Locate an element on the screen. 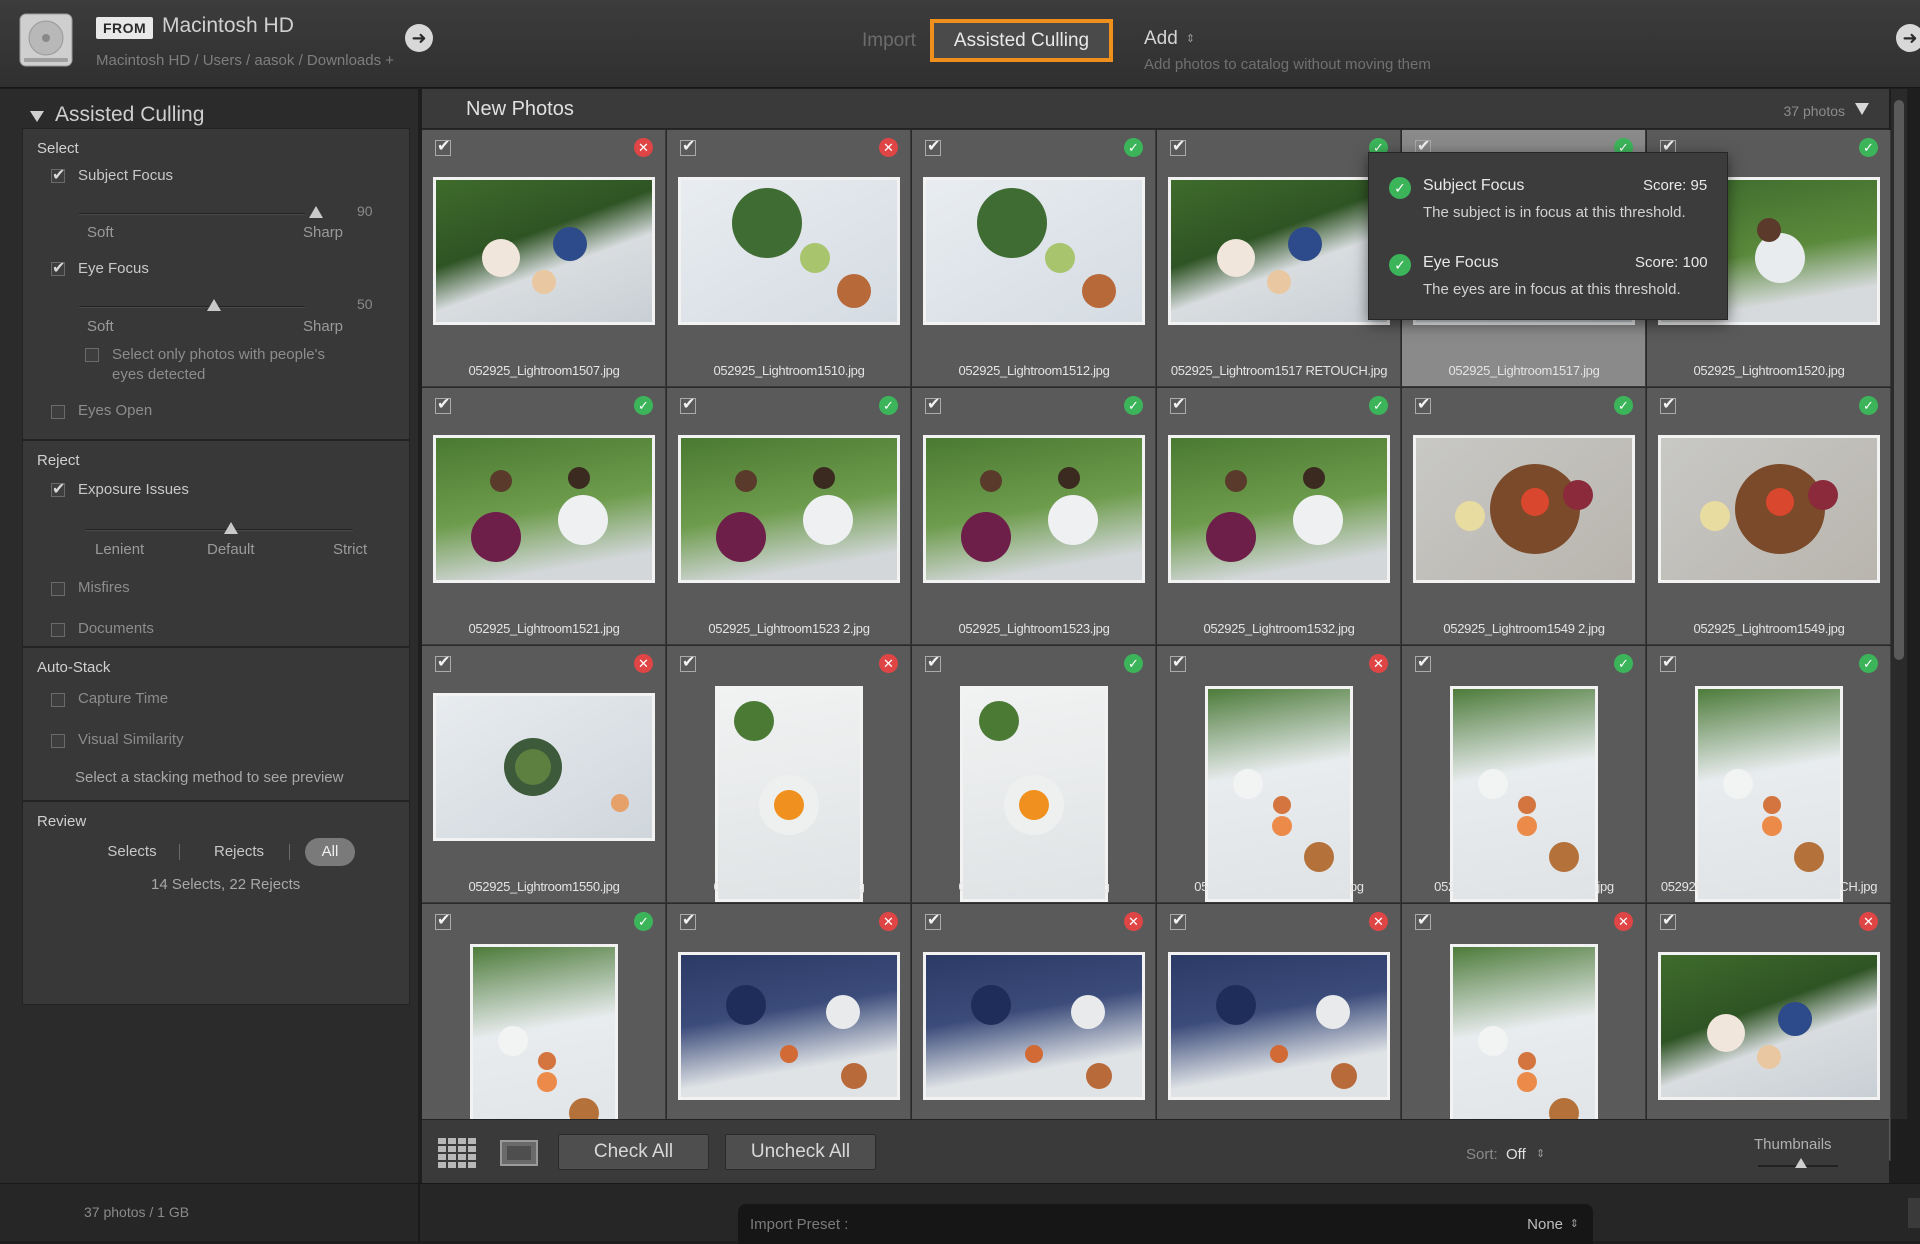 The width and height of the screenshot is (1920, 1244). mode-assisted-culling: Assisted Culling is located at coordinates (1021, 40).